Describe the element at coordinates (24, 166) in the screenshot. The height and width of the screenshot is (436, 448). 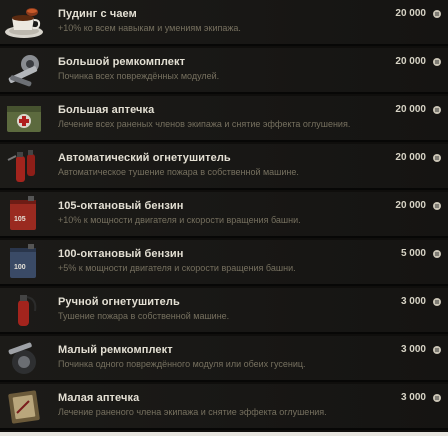
I see `automatic-fire-extinguisher-icon` at that location.